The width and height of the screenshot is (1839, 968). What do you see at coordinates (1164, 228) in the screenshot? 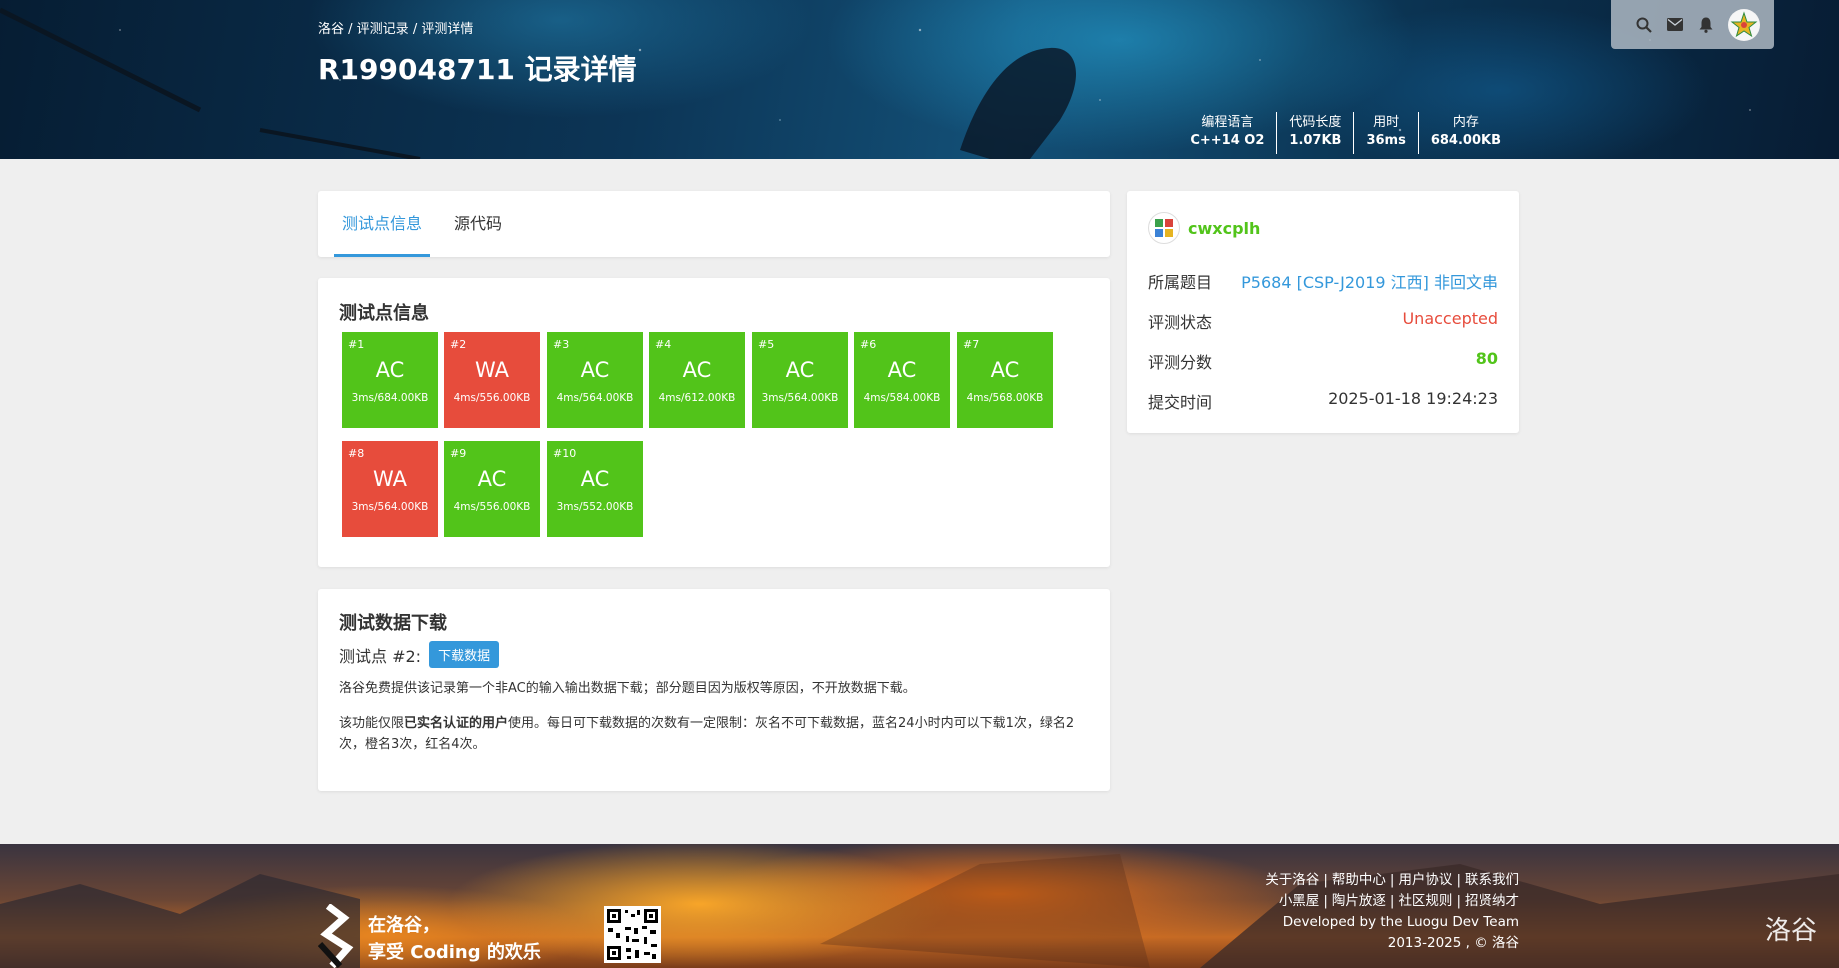
I see `user-avatar` at bounding box center [1164, 228].